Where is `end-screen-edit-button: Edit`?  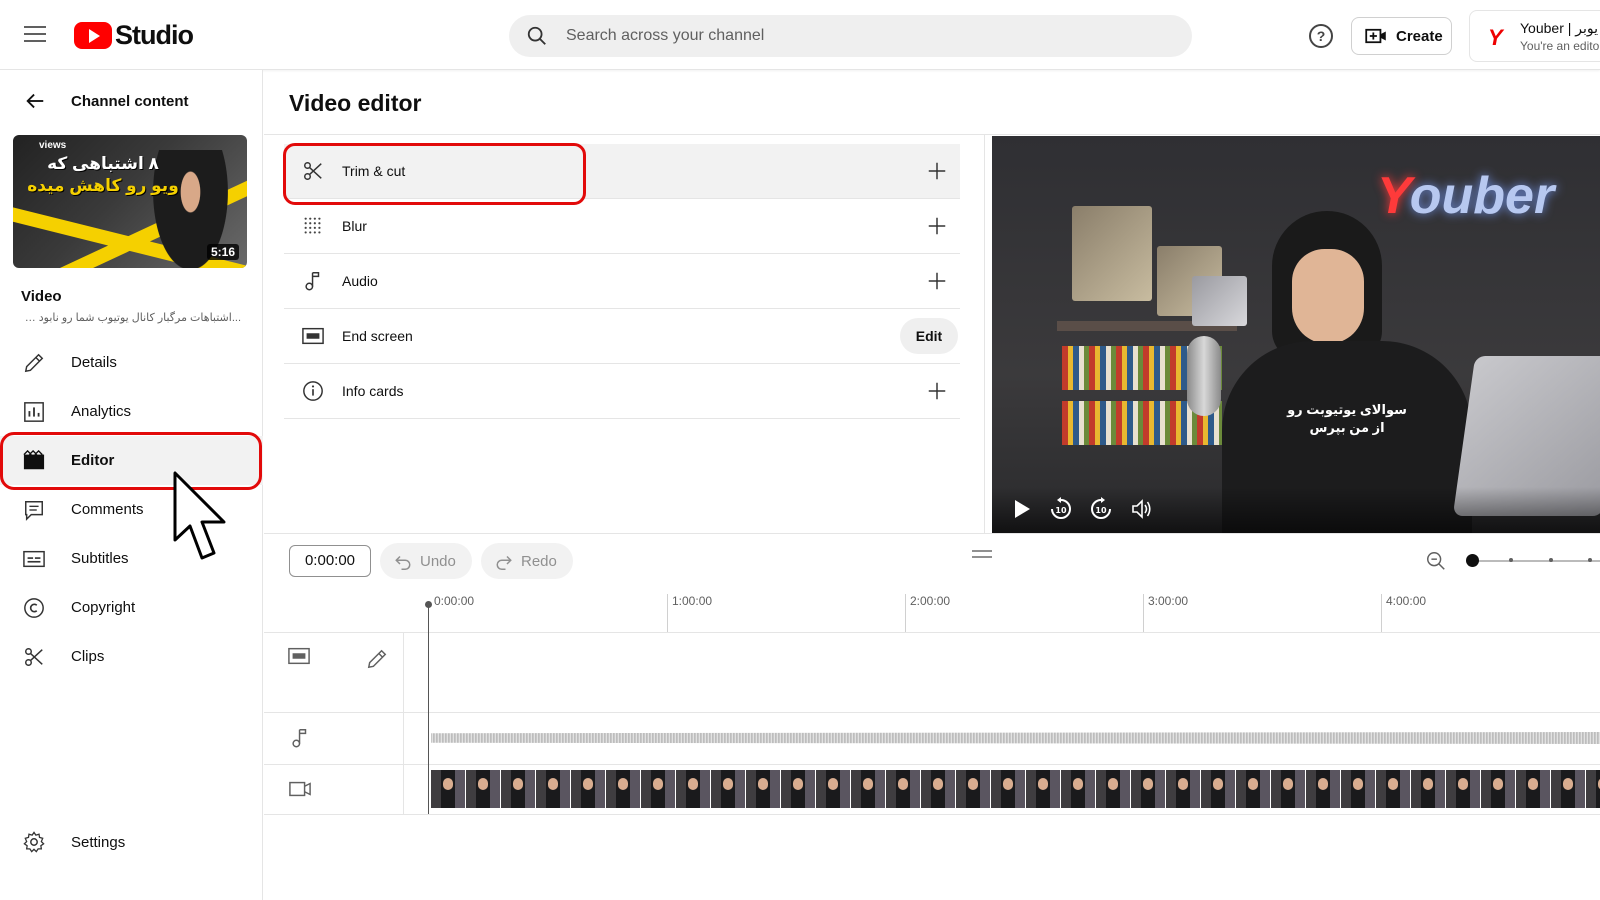 end-screen-edit-button: Edit is located at coordinates (929, 336).